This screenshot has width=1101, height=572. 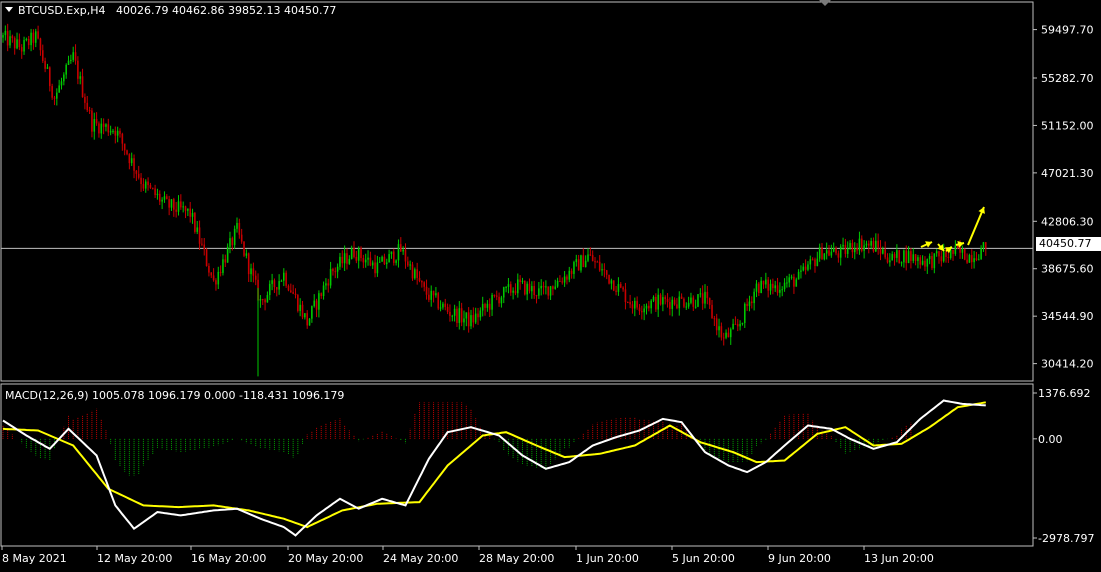 What do you see at coordinates (226, 10) in the screenshot?
I see `ohlc-values: 40026.79 40462.86 39852.13 40450.77` at bounding box center [226, 10].